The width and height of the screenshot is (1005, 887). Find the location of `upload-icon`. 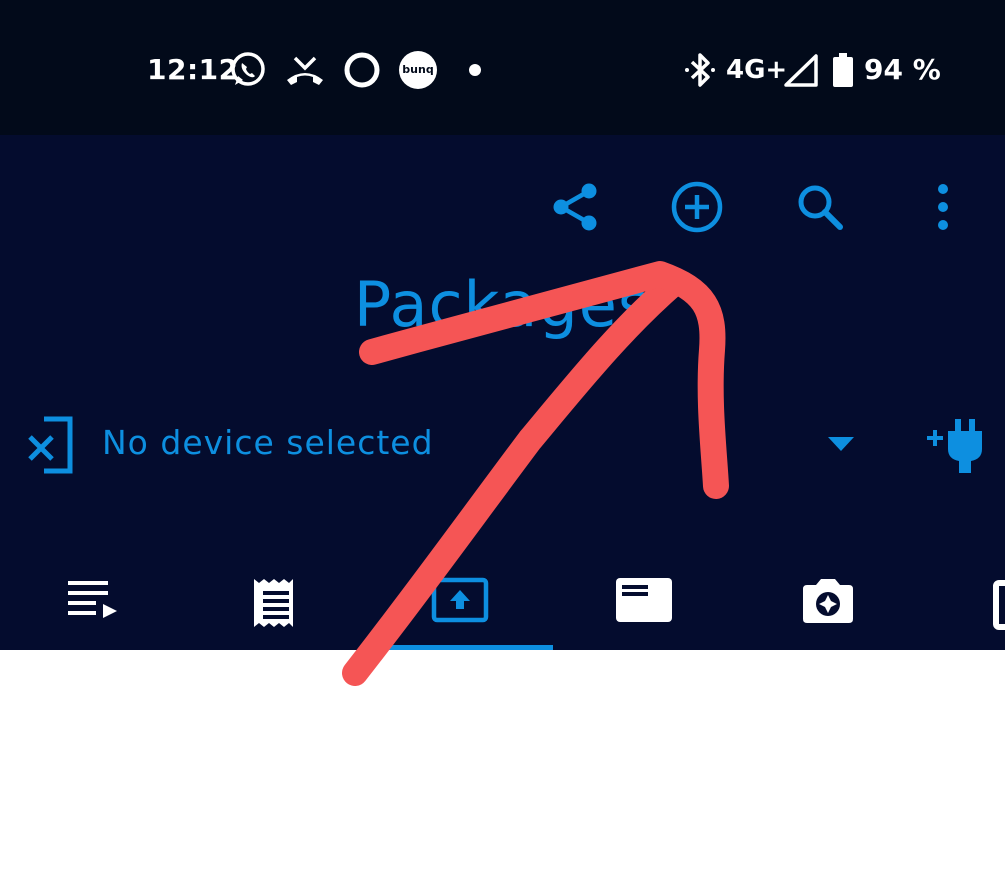

upload-icon is located at coordinates (460, 600).